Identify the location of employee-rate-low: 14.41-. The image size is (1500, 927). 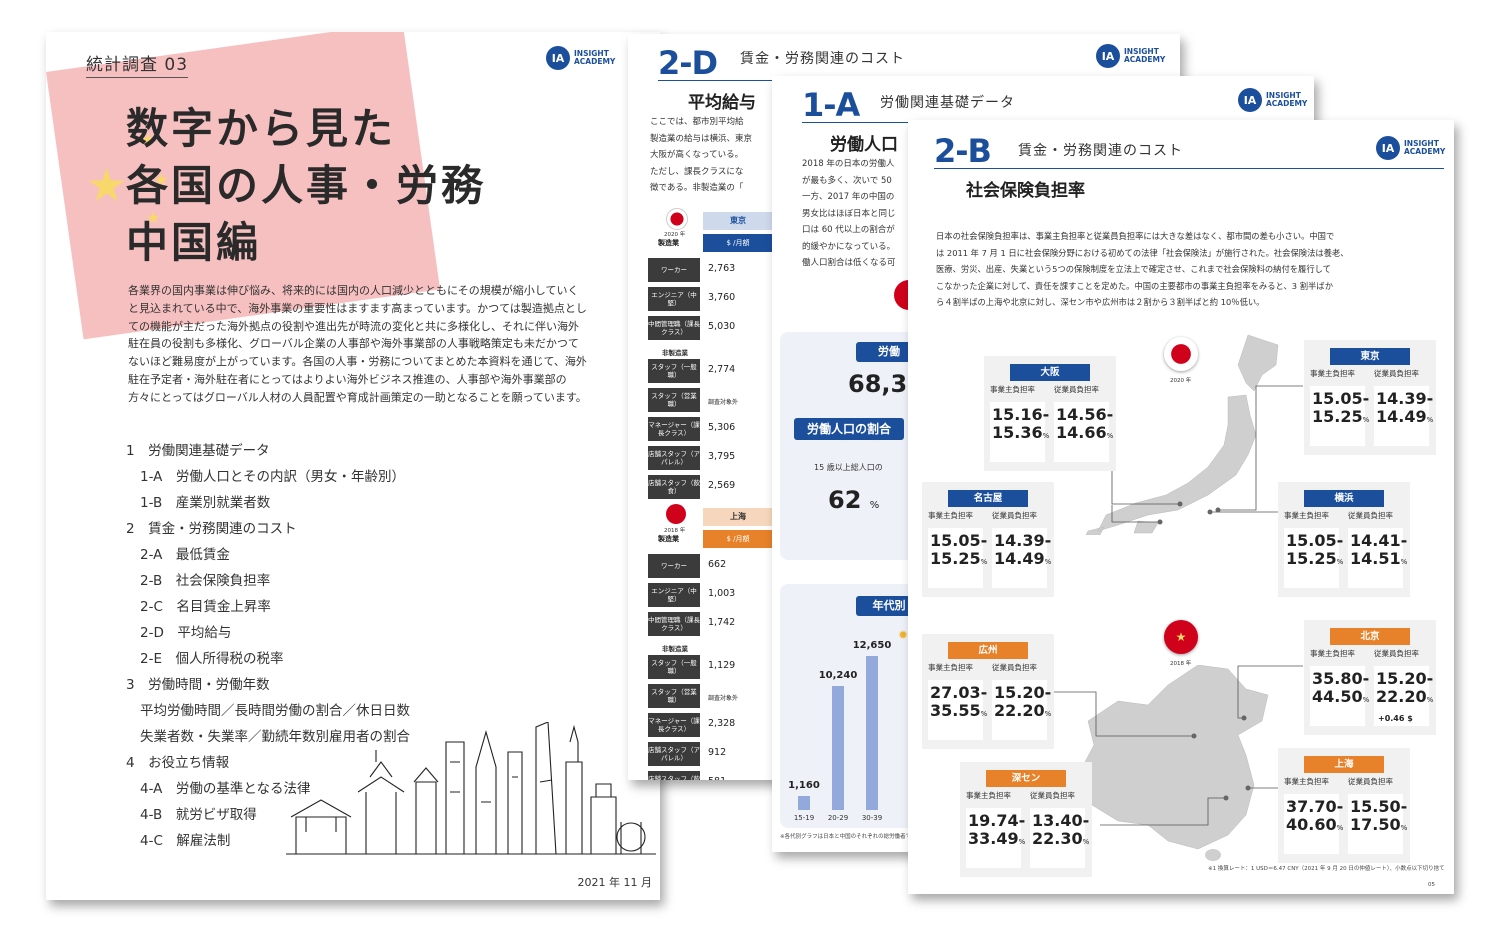
(1379, 540).